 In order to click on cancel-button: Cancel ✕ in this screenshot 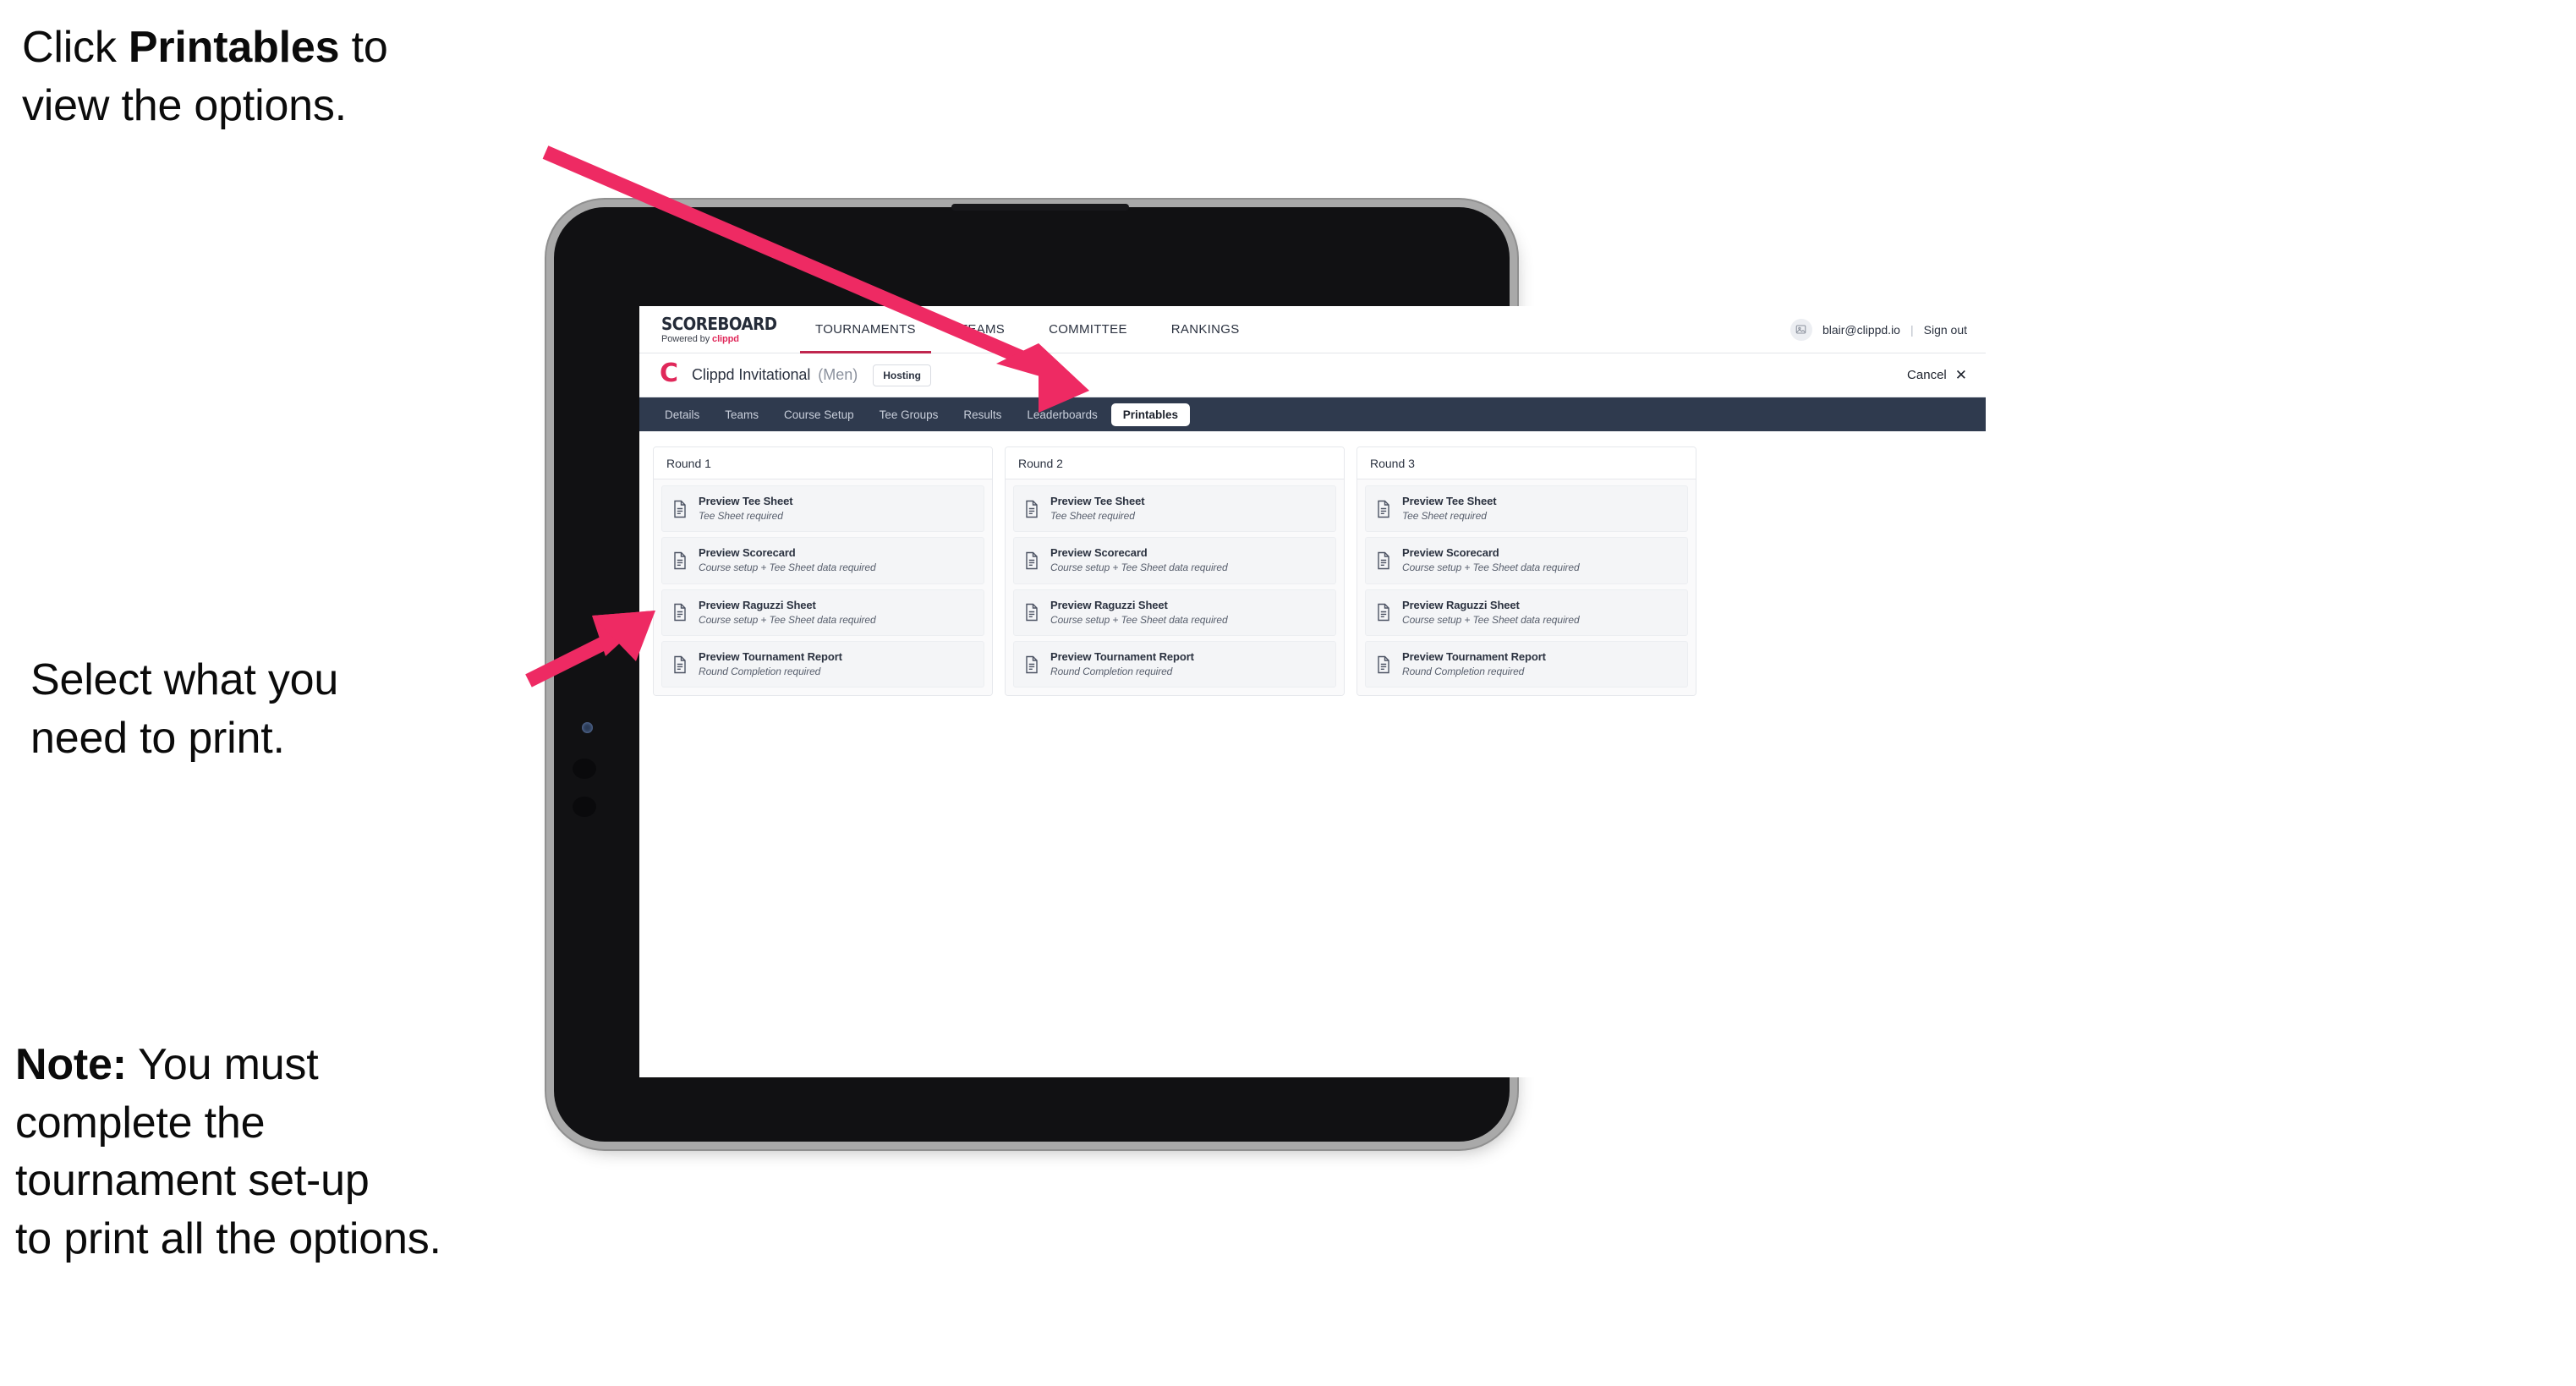, I will do `click(1937, 375)`.